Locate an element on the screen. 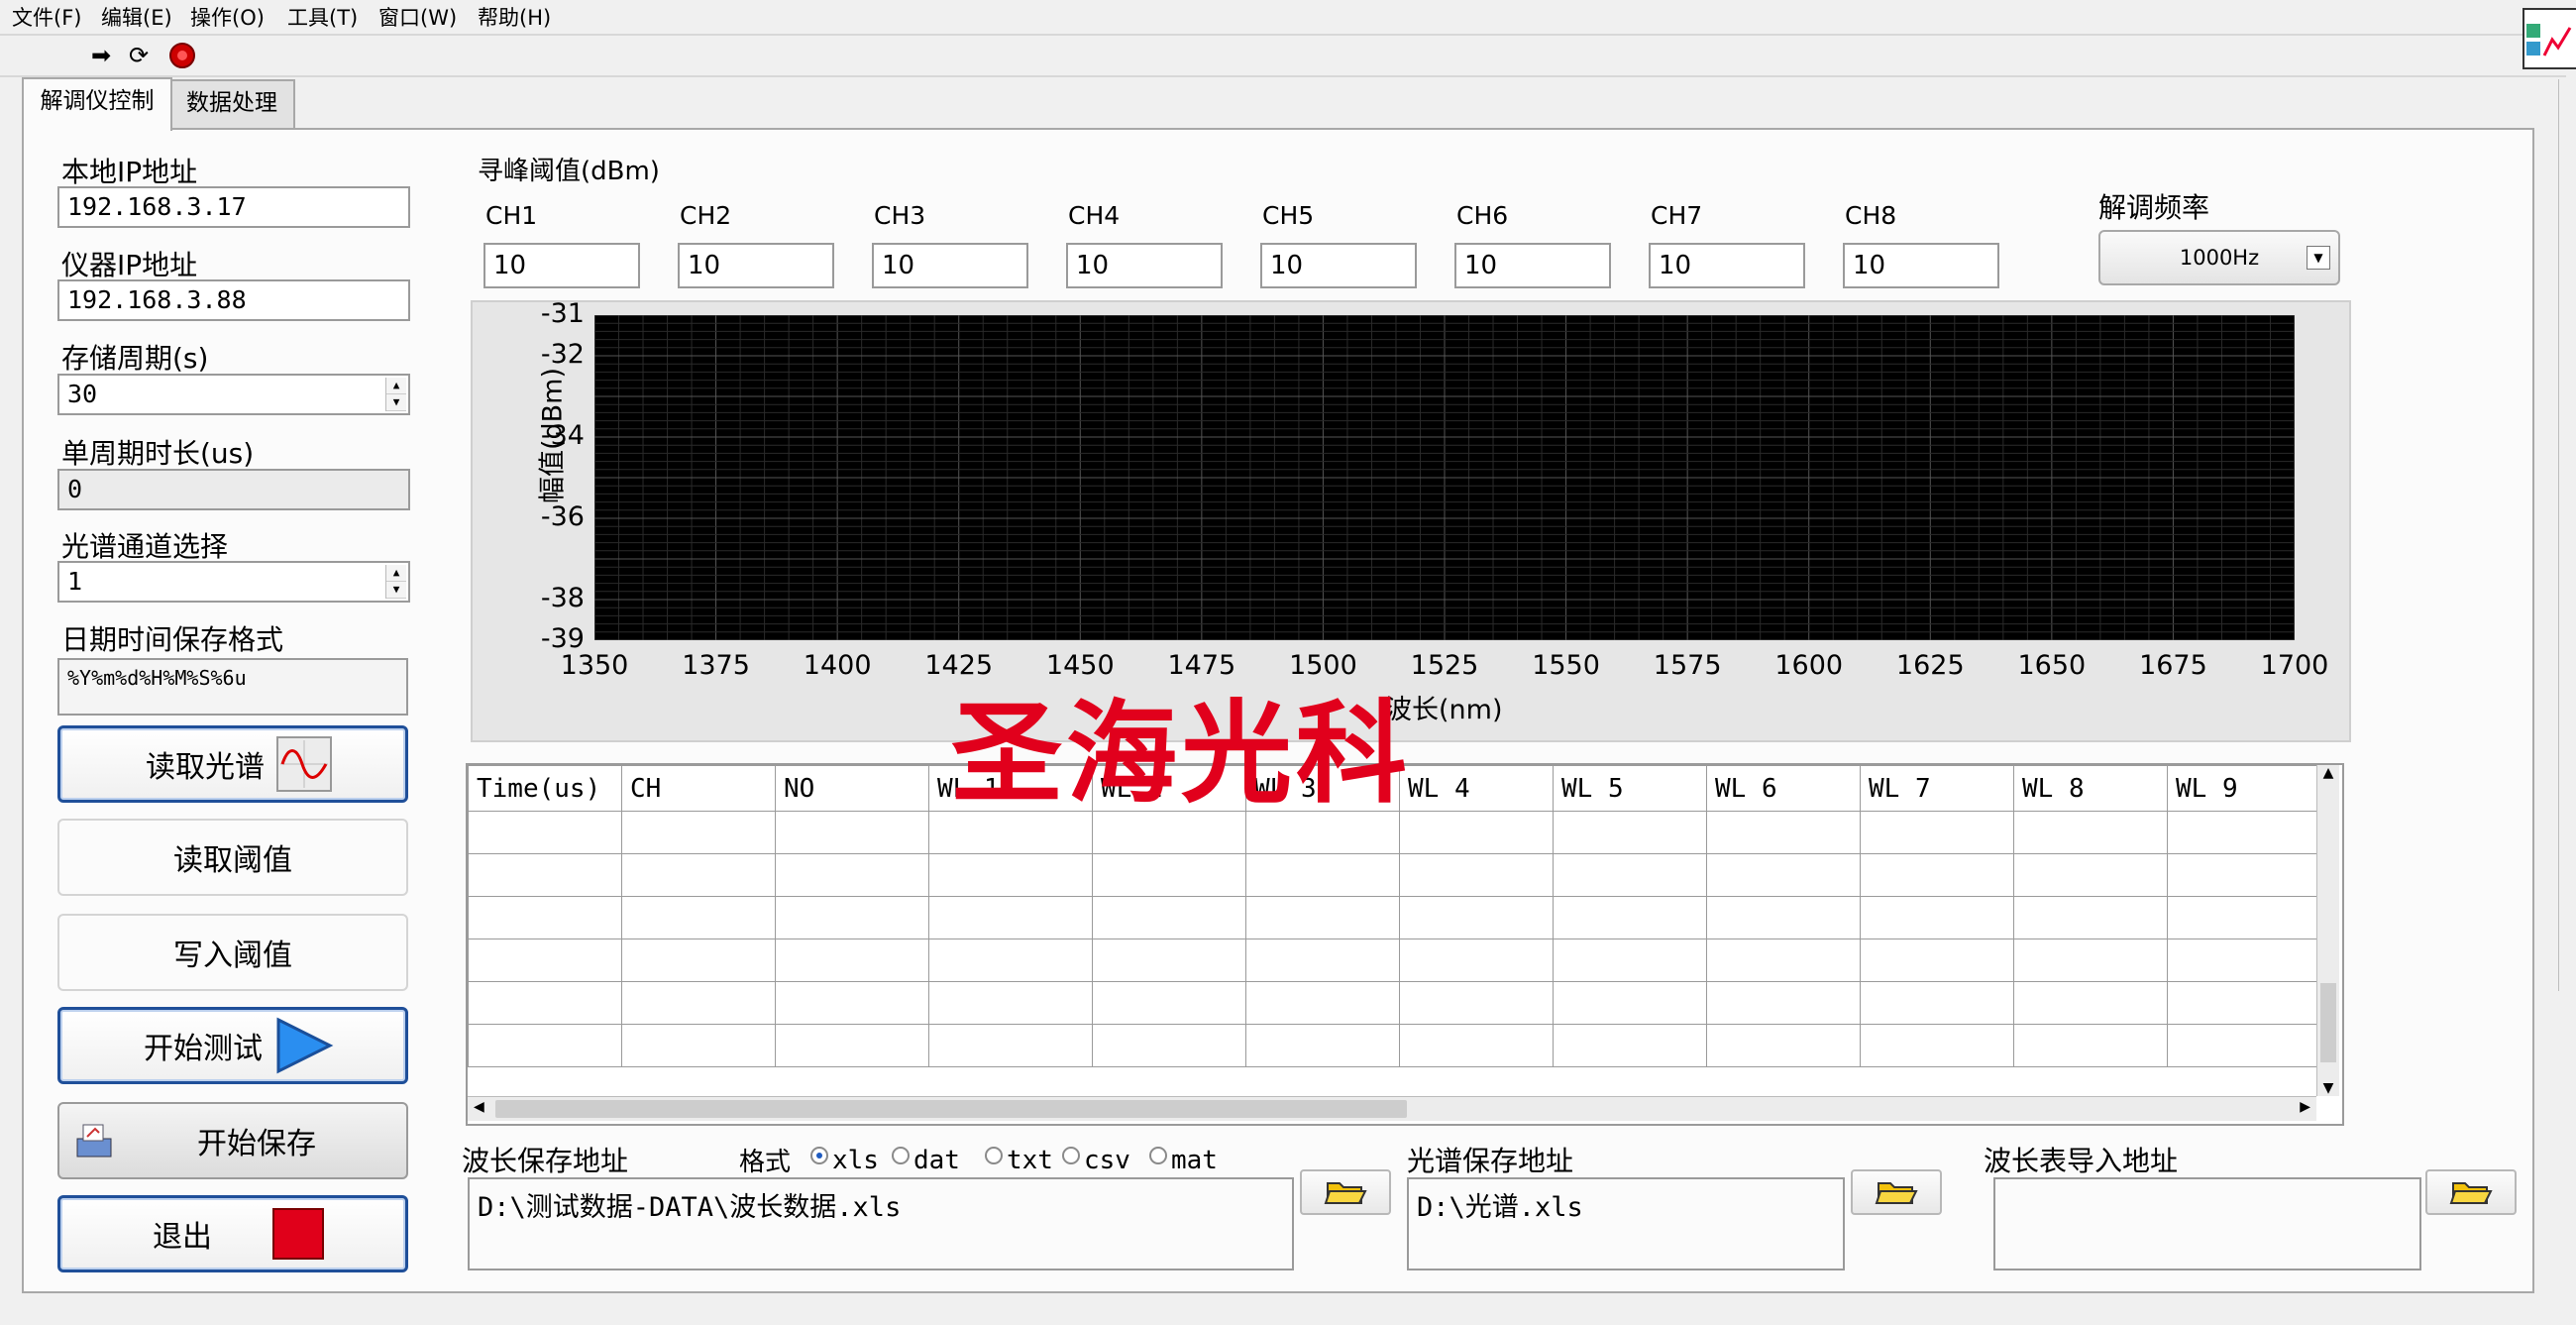 The image size is (2576, 1325). wl-save-path-input: D:\测试数据-DATA\波长数据.xls is located at coordinates (881, 1223).